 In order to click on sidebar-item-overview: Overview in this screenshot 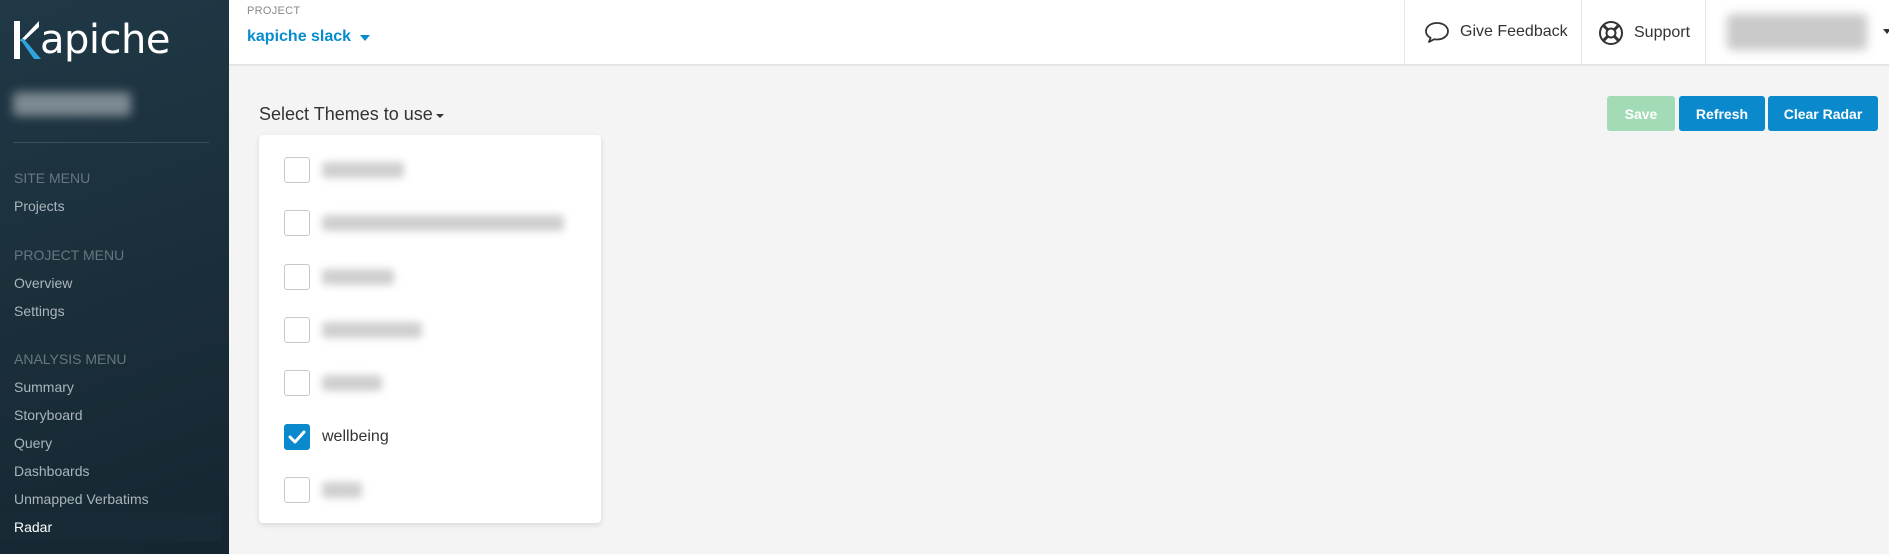, I will do `click(43, 283)`.